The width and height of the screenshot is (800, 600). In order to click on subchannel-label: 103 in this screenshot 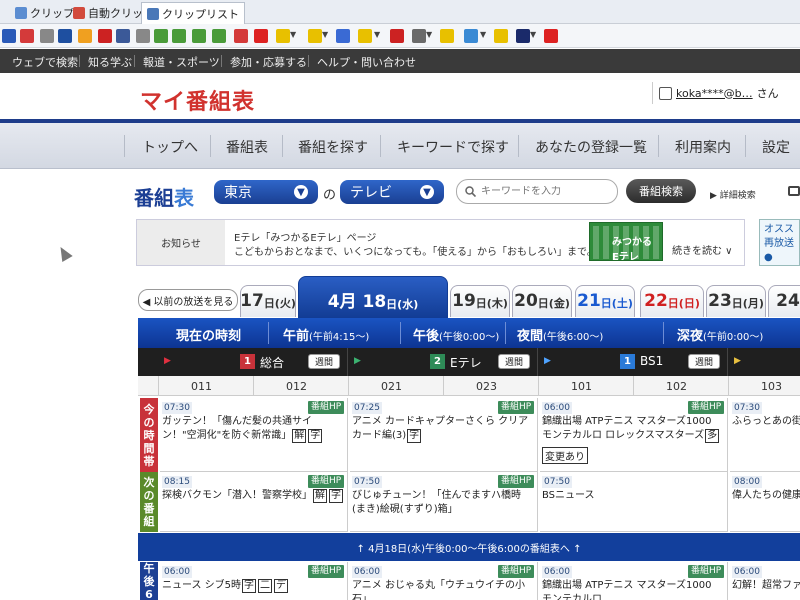, I will do `click(771, 386)`.